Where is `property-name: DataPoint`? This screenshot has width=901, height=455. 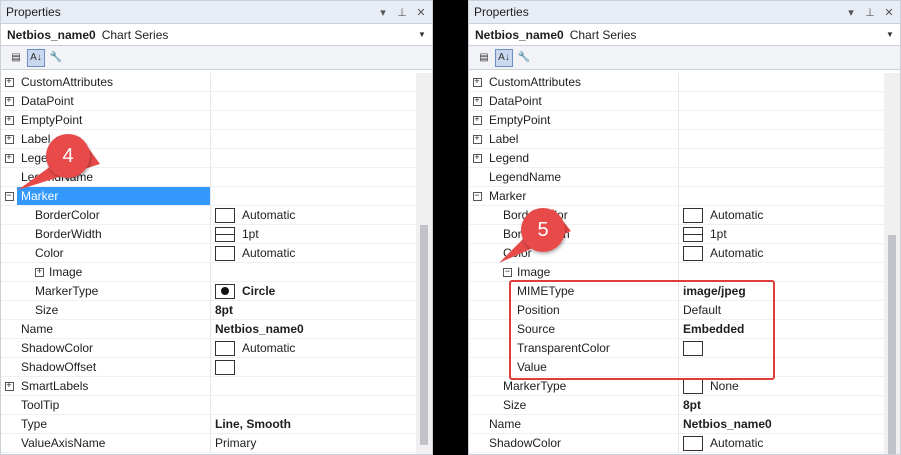
property-name: DataPoint is located at coordinates (582, 101).